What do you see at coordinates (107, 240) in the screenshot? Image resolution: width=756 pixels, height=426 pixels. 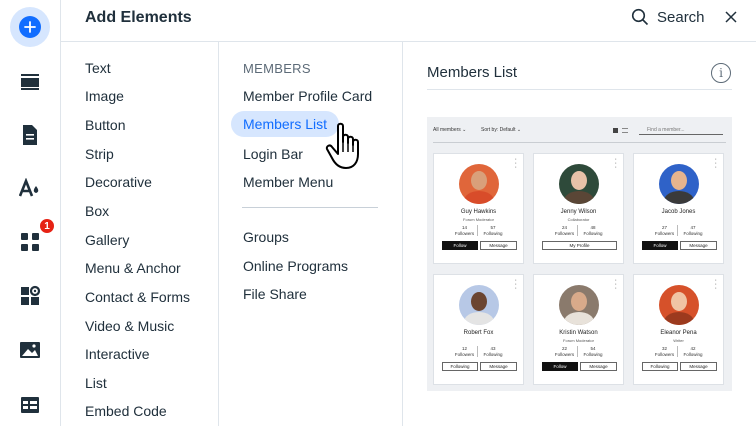 I see `category-gallery: Gallery` at bounding box center [107, 240].